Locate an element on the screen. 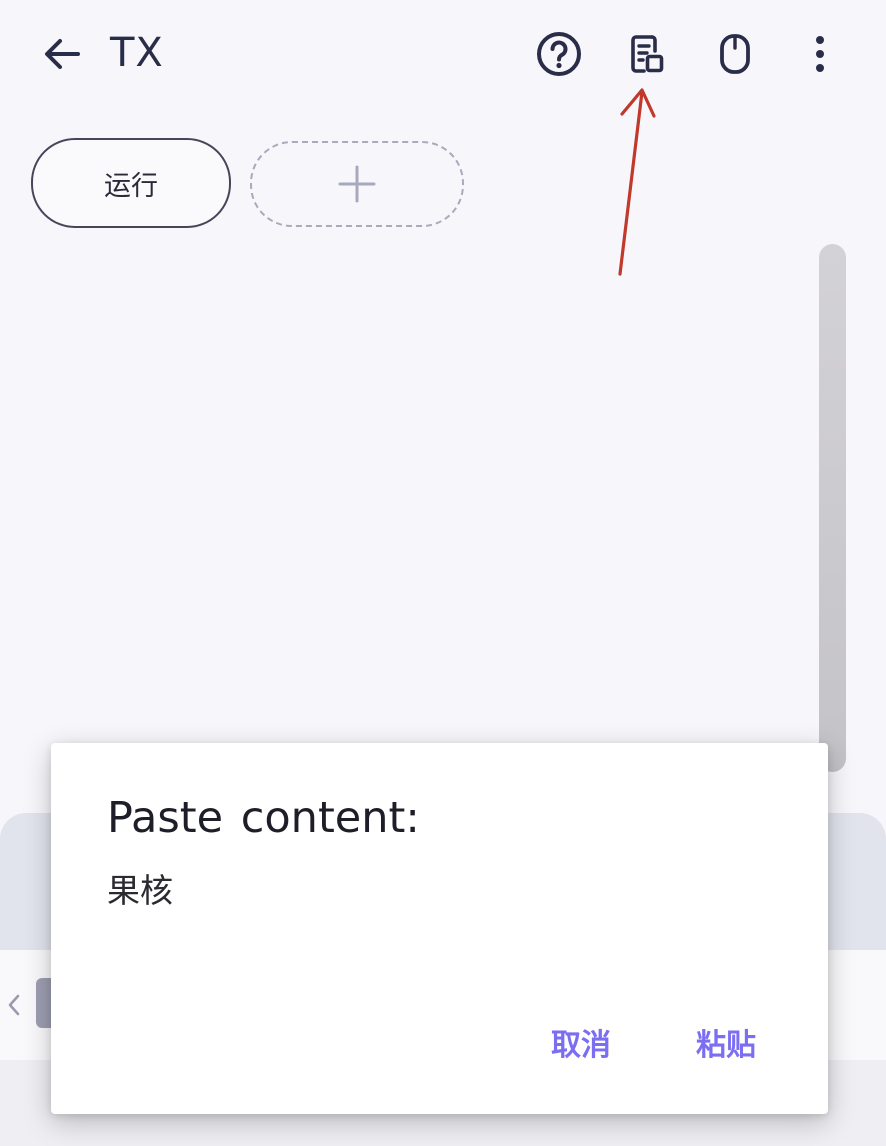 This screenshot has width=886, height=1146. mouse-icon is located at coordinates (735, 54).